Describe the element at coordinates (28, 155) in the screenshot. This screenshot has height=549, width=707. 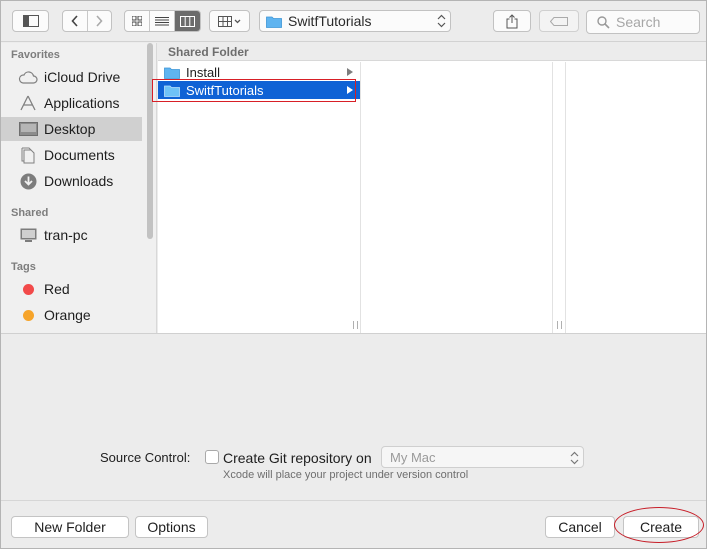
I see `documents-icon` at that location.